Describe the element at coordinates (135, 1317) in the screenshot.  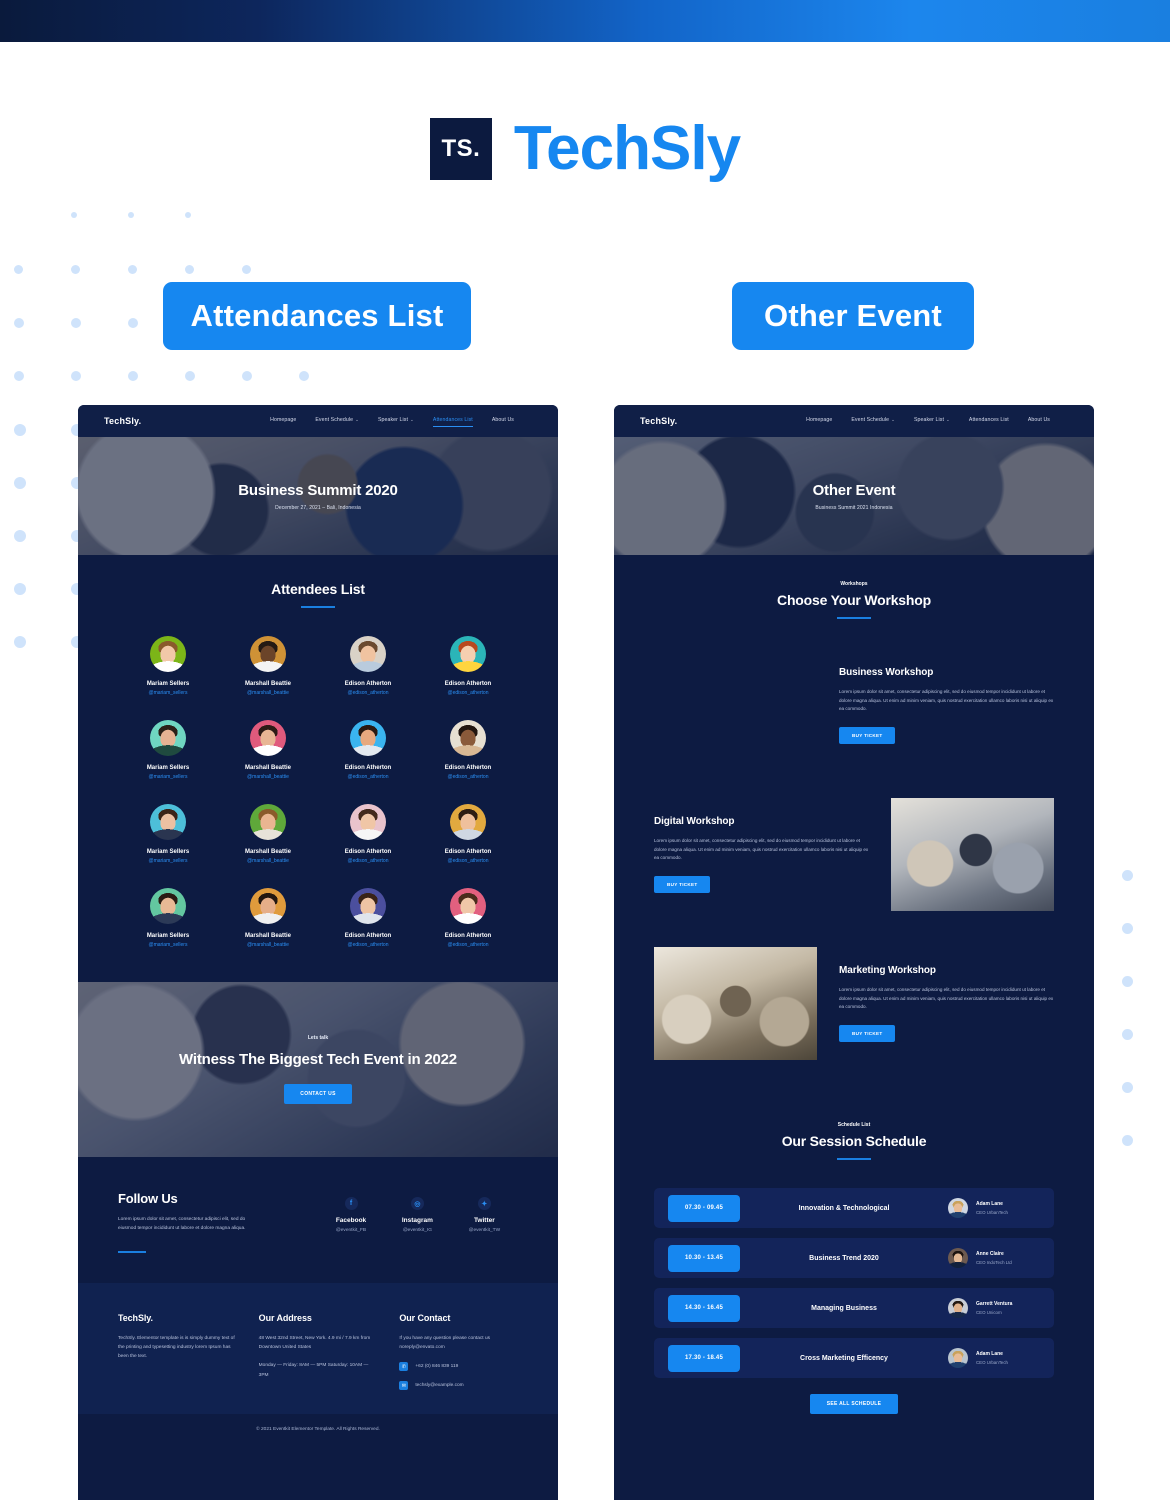
I see `footer-brand-title: TechSly.` at that location.